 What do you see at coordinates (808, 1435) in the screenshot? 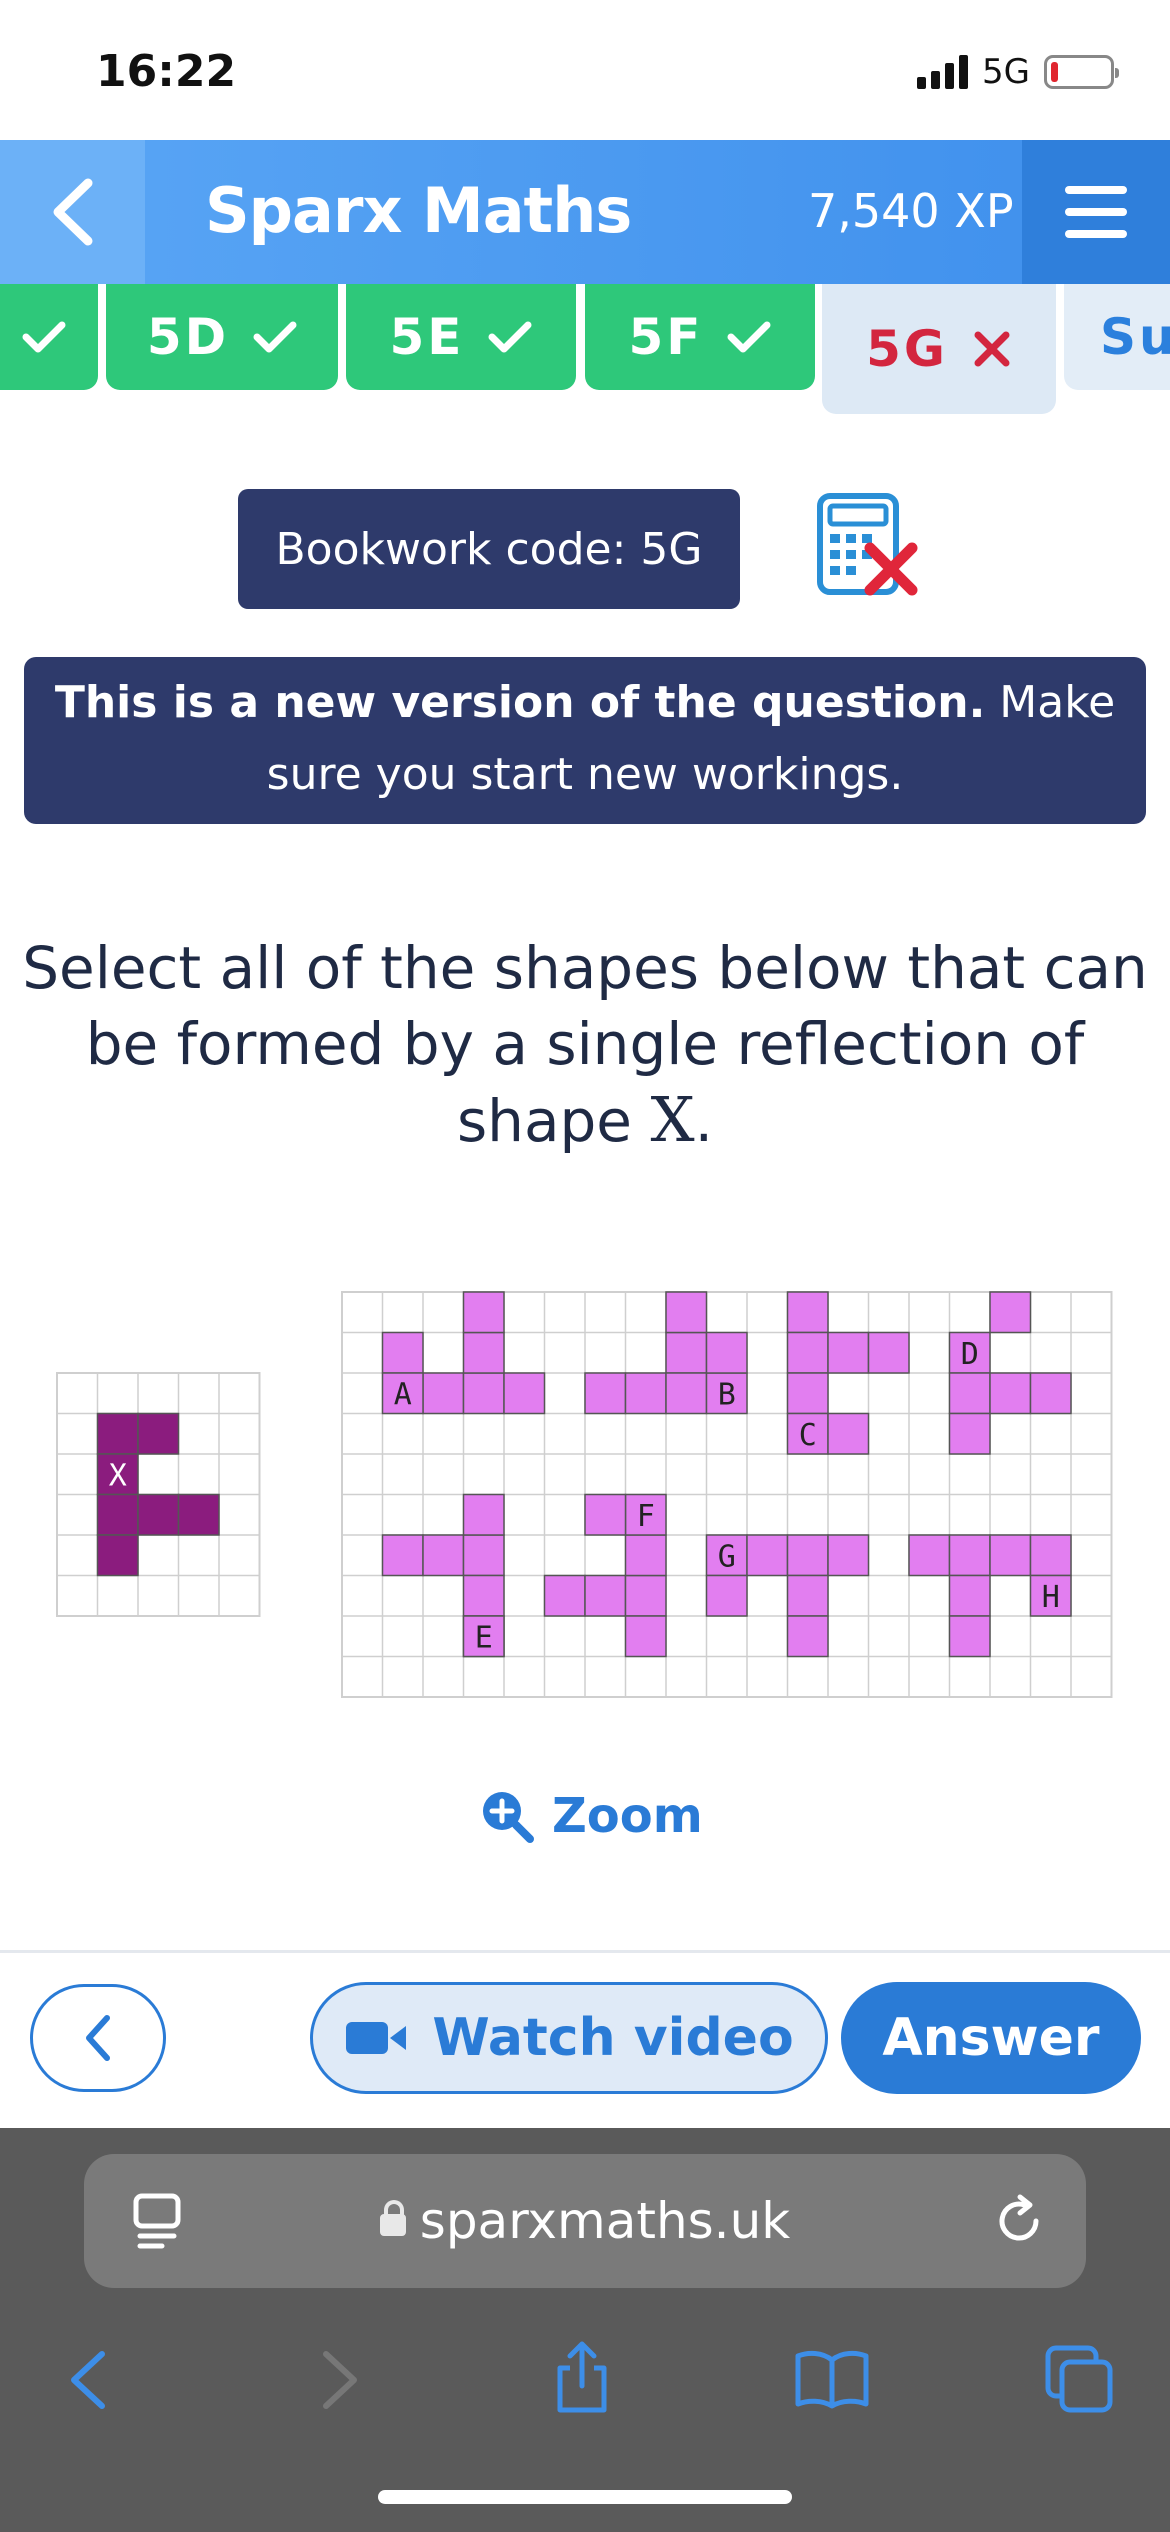
I see `shape-c-label: C` at bounding box center [808, 1435].